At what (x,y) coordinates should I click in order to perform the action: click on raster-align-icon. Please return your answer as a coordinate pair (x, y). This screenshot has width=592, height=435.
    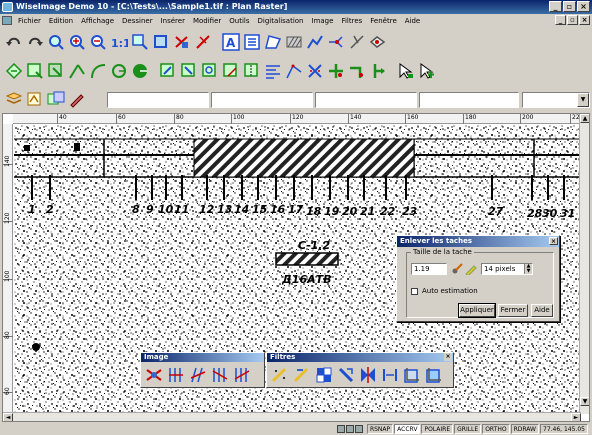
    Looking at the image, I should click on (273, 71).